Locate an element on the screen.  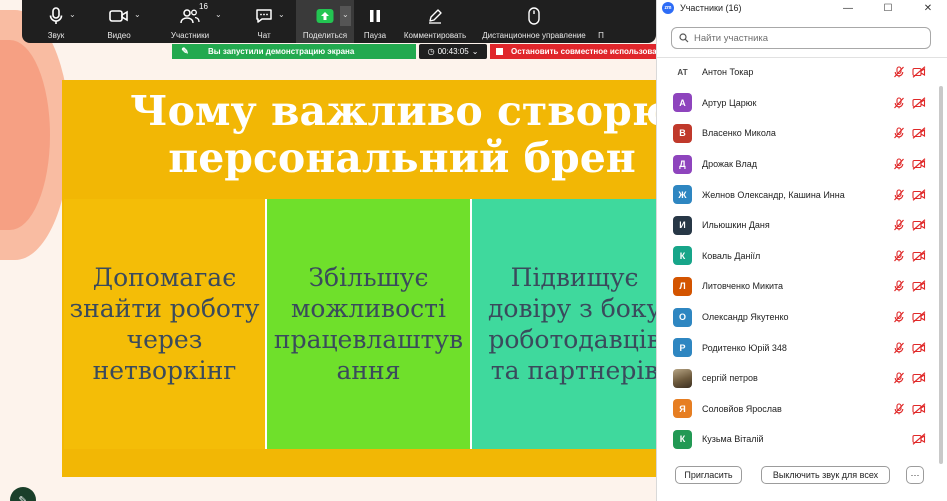
slide-card-1: Допомагає знайти роботу через нетворкінг is located at coordinates (165, 324).